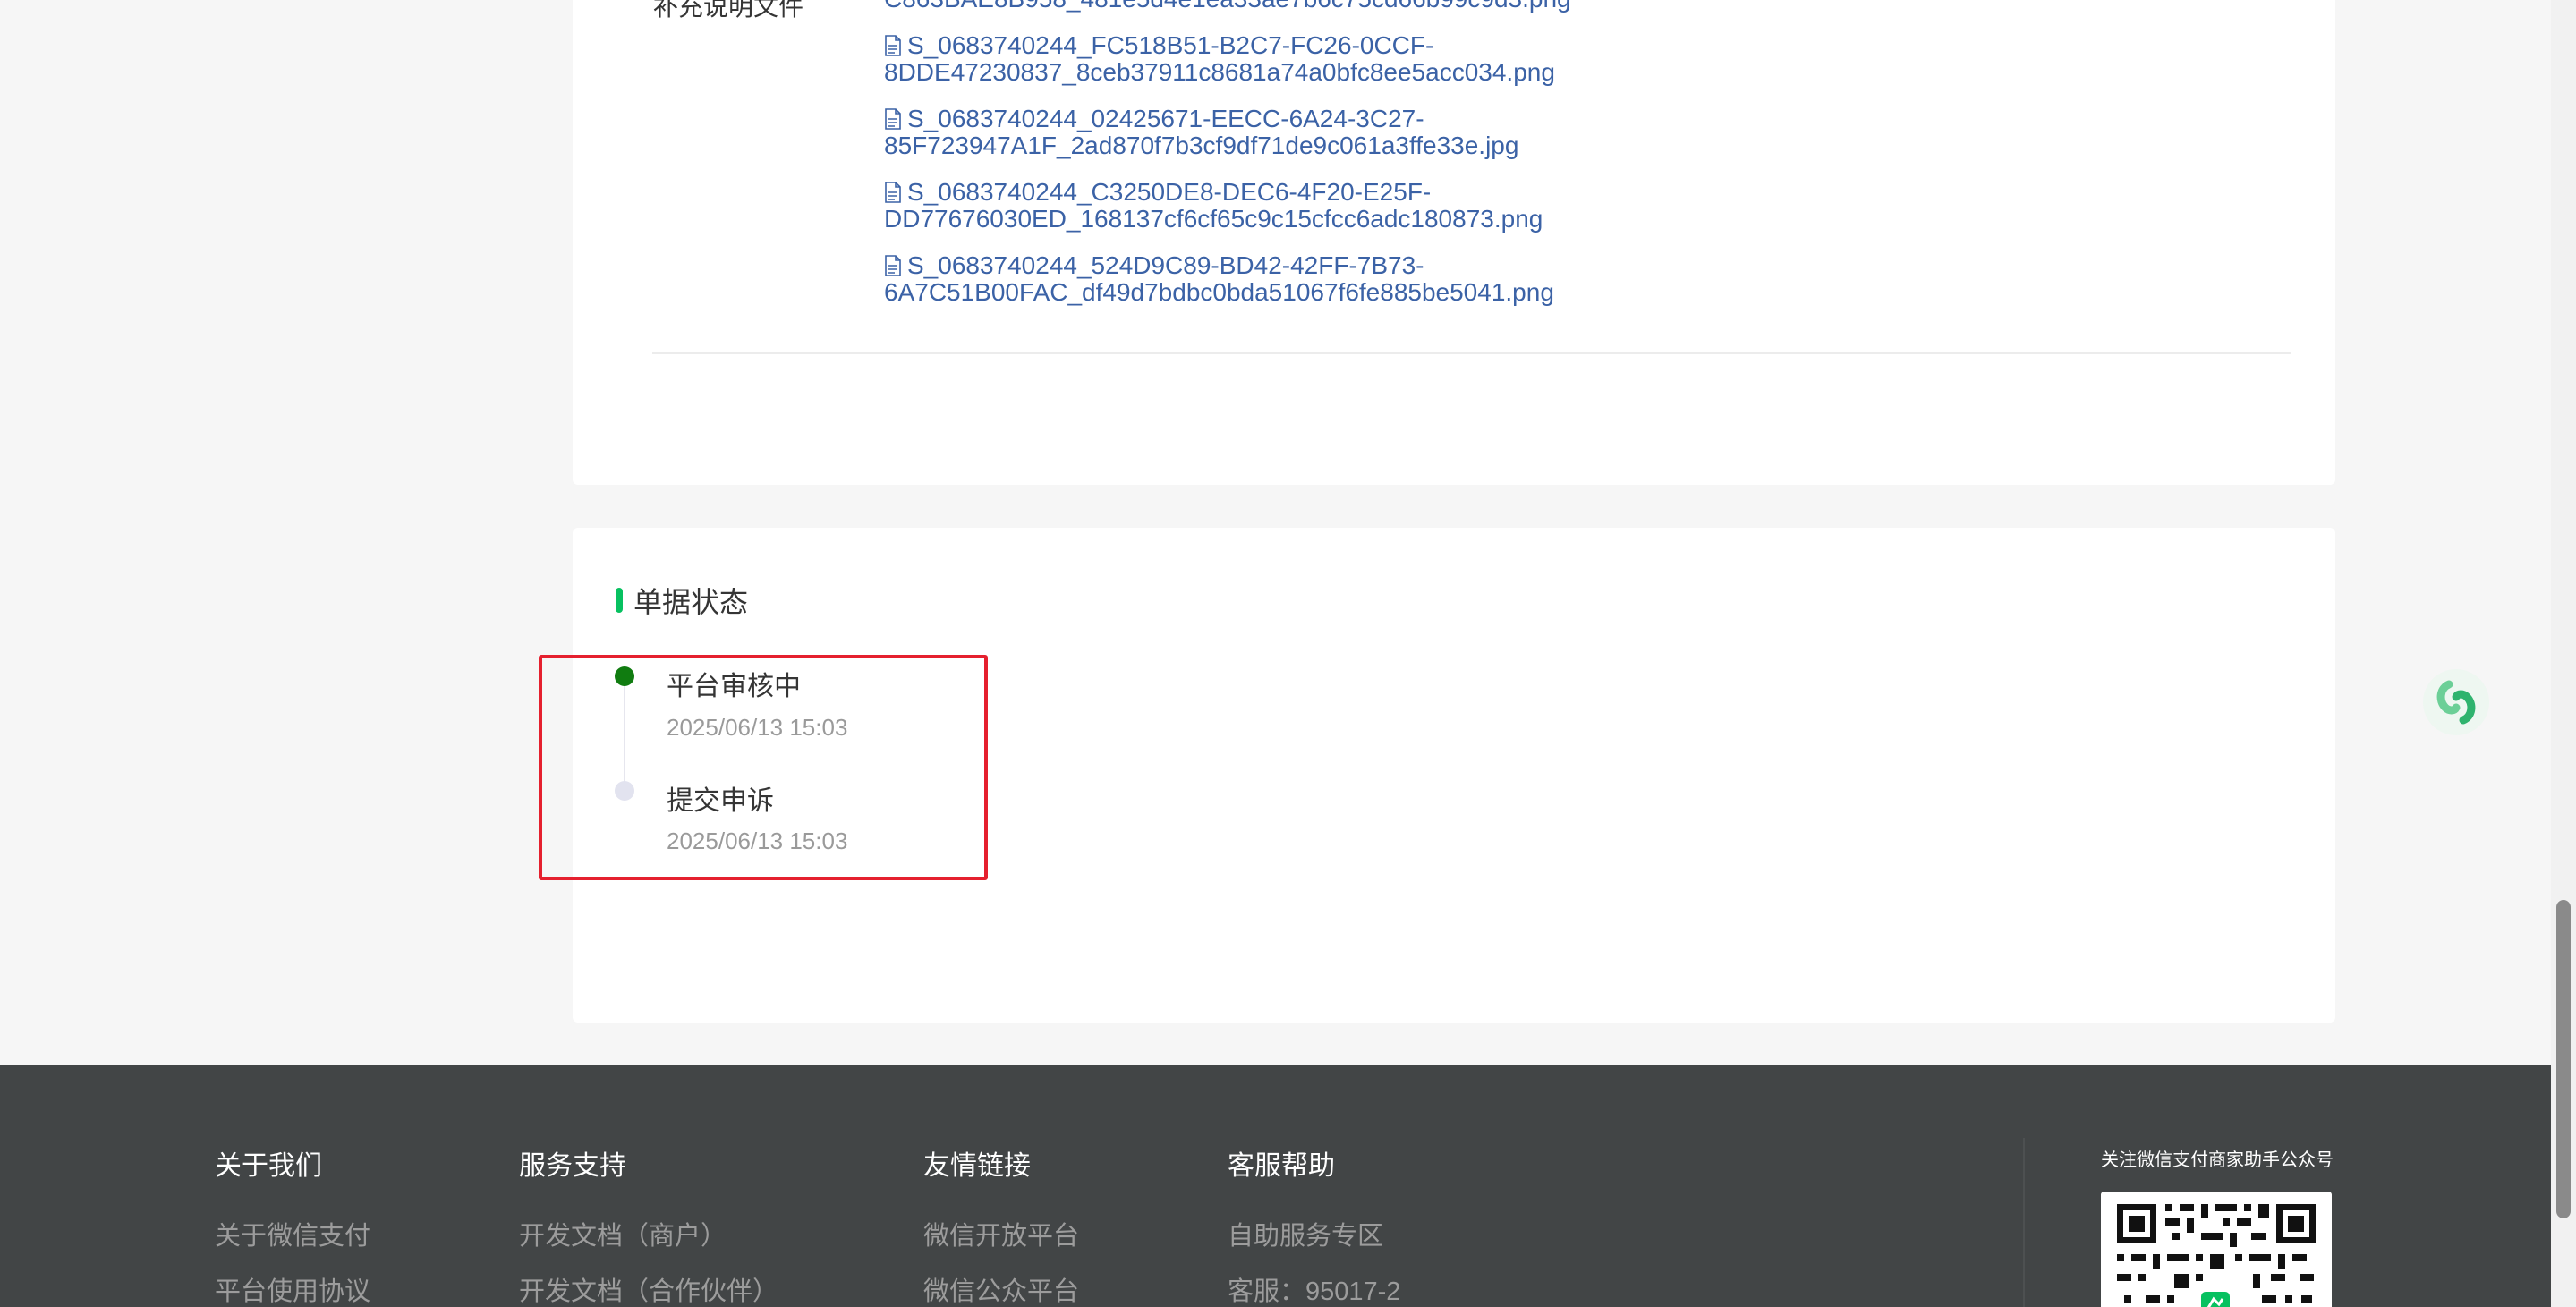 The image size is (2576, 1307). I want to click on footer-column-heading: 服务支持, so click(572, 1166).